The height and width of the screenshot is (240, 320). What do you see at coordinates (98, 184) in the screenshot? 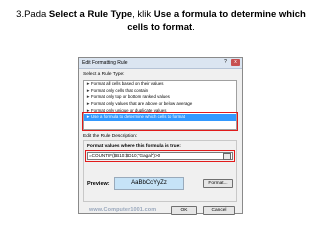
I see `preview-label: Preview:` at bounding box center [98, 184].